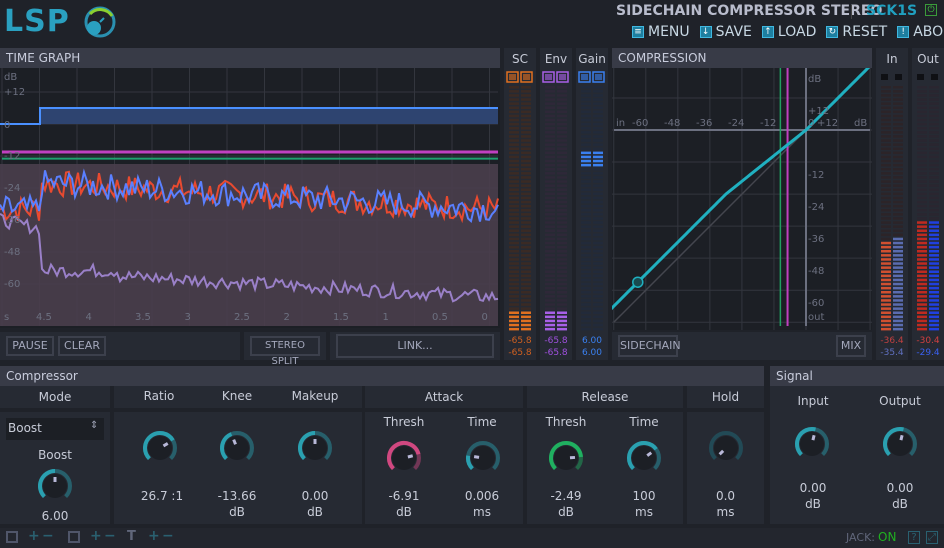 This screenshot has width=944, height=548. Describe the element at coordinates (237, 496) in the screenshot. I see `knee-value: -13.66` at that location.